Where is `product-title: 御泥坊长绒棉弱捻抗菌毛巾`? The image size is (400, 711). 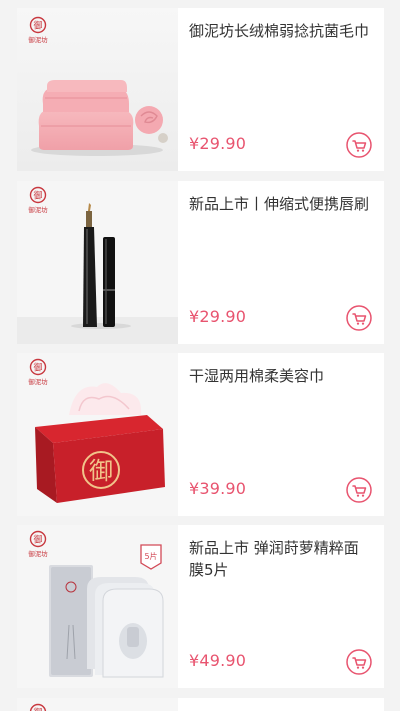
product-title: 御泥坊长绒棉弱捻抗菌毛巾 is located at coordinates (280, 31).